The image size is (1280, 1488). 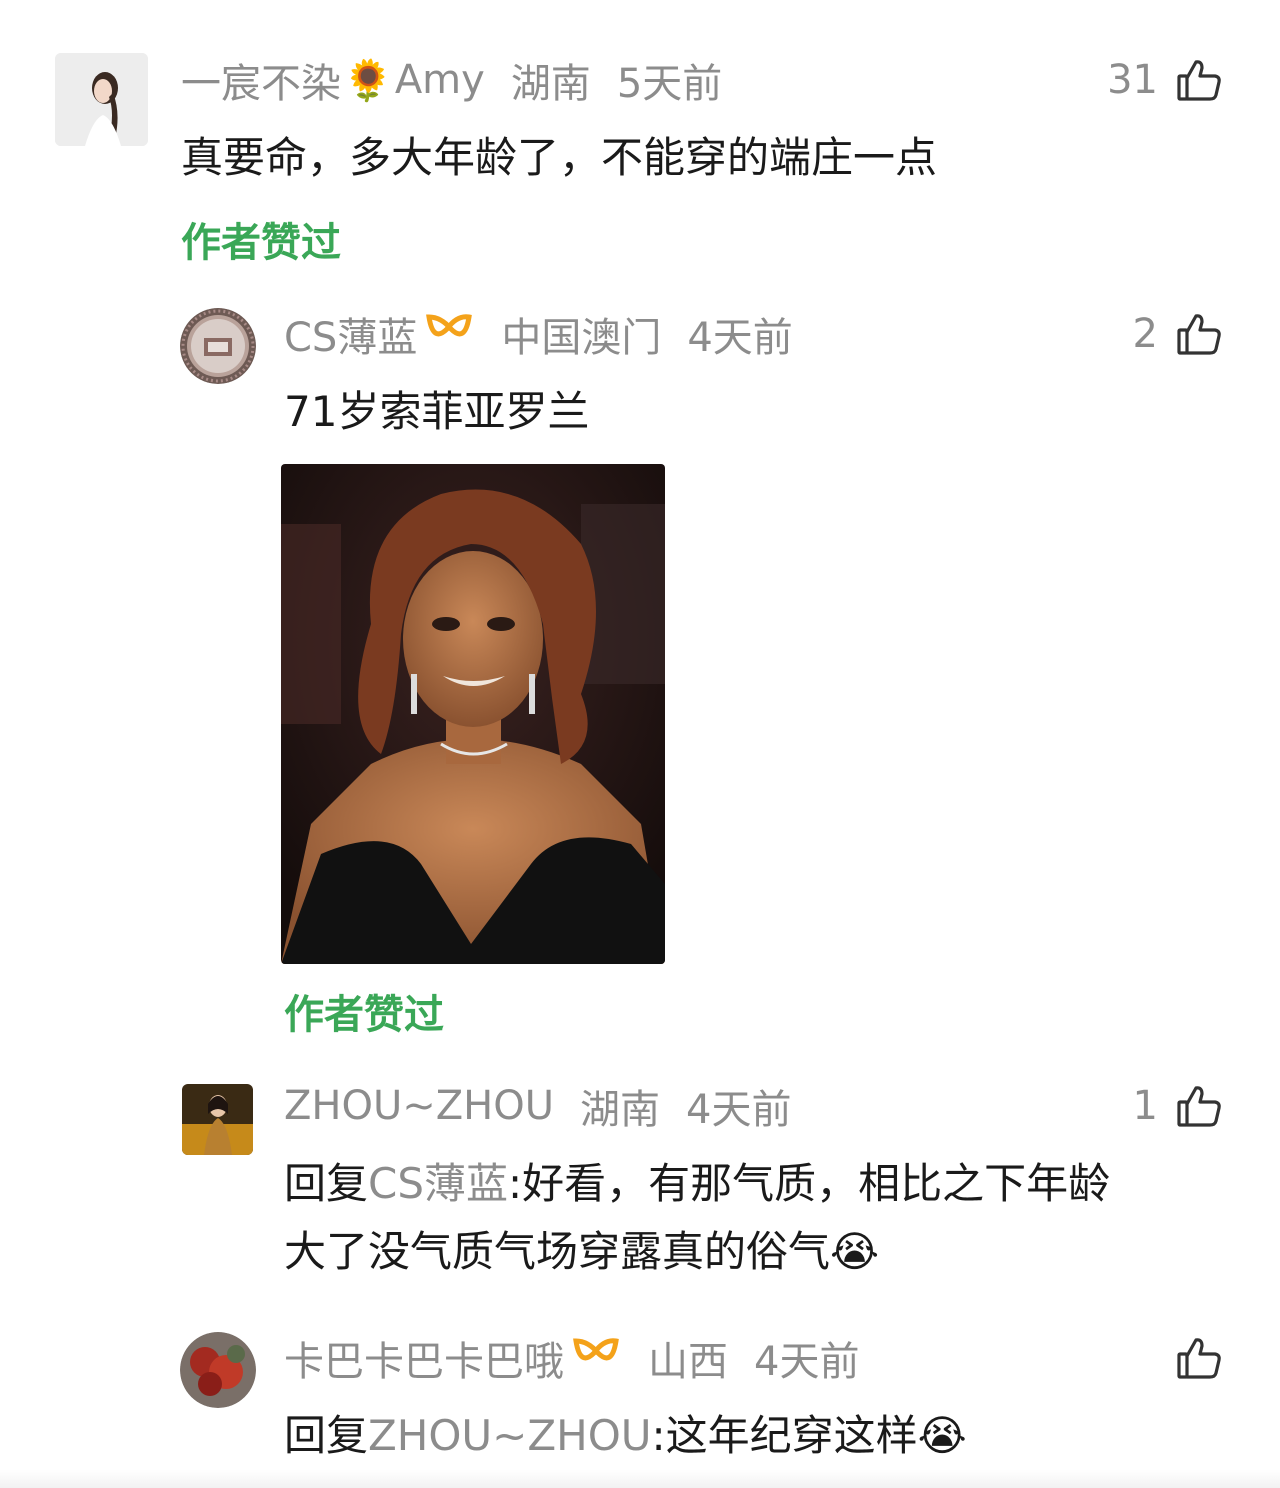 I want to click on comment-text: 回复ZHOU~ZHOU:这年纪穿这样😭, so click(x=625, y=1436).